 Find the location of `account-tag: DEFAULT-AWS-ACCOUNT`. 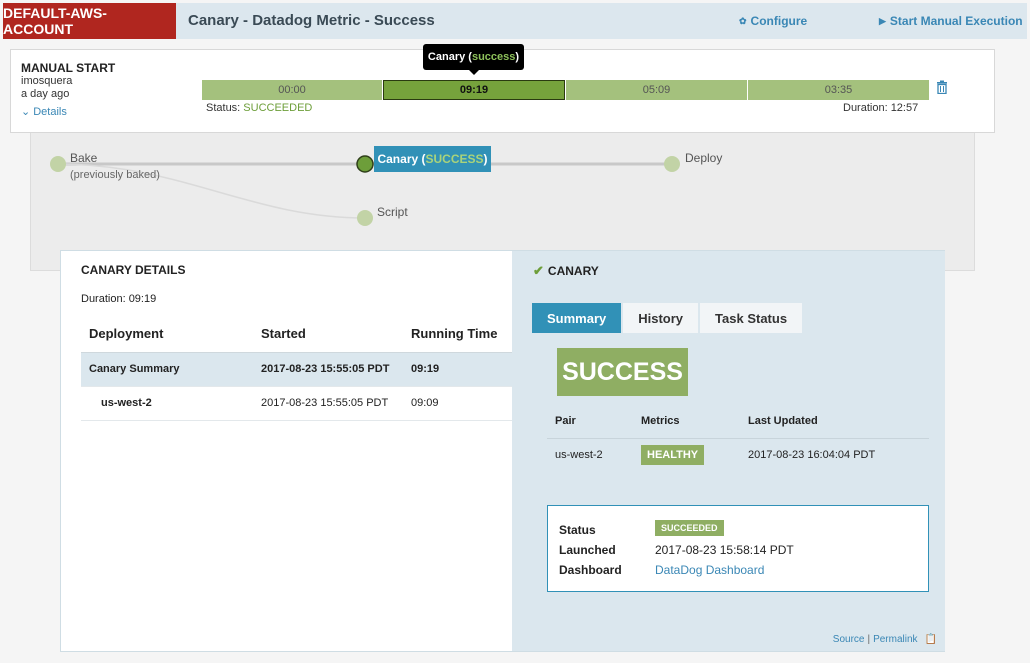

account-tag: DEFAULT-AWS-ACCOUNT is located at coordinates (89, 21).